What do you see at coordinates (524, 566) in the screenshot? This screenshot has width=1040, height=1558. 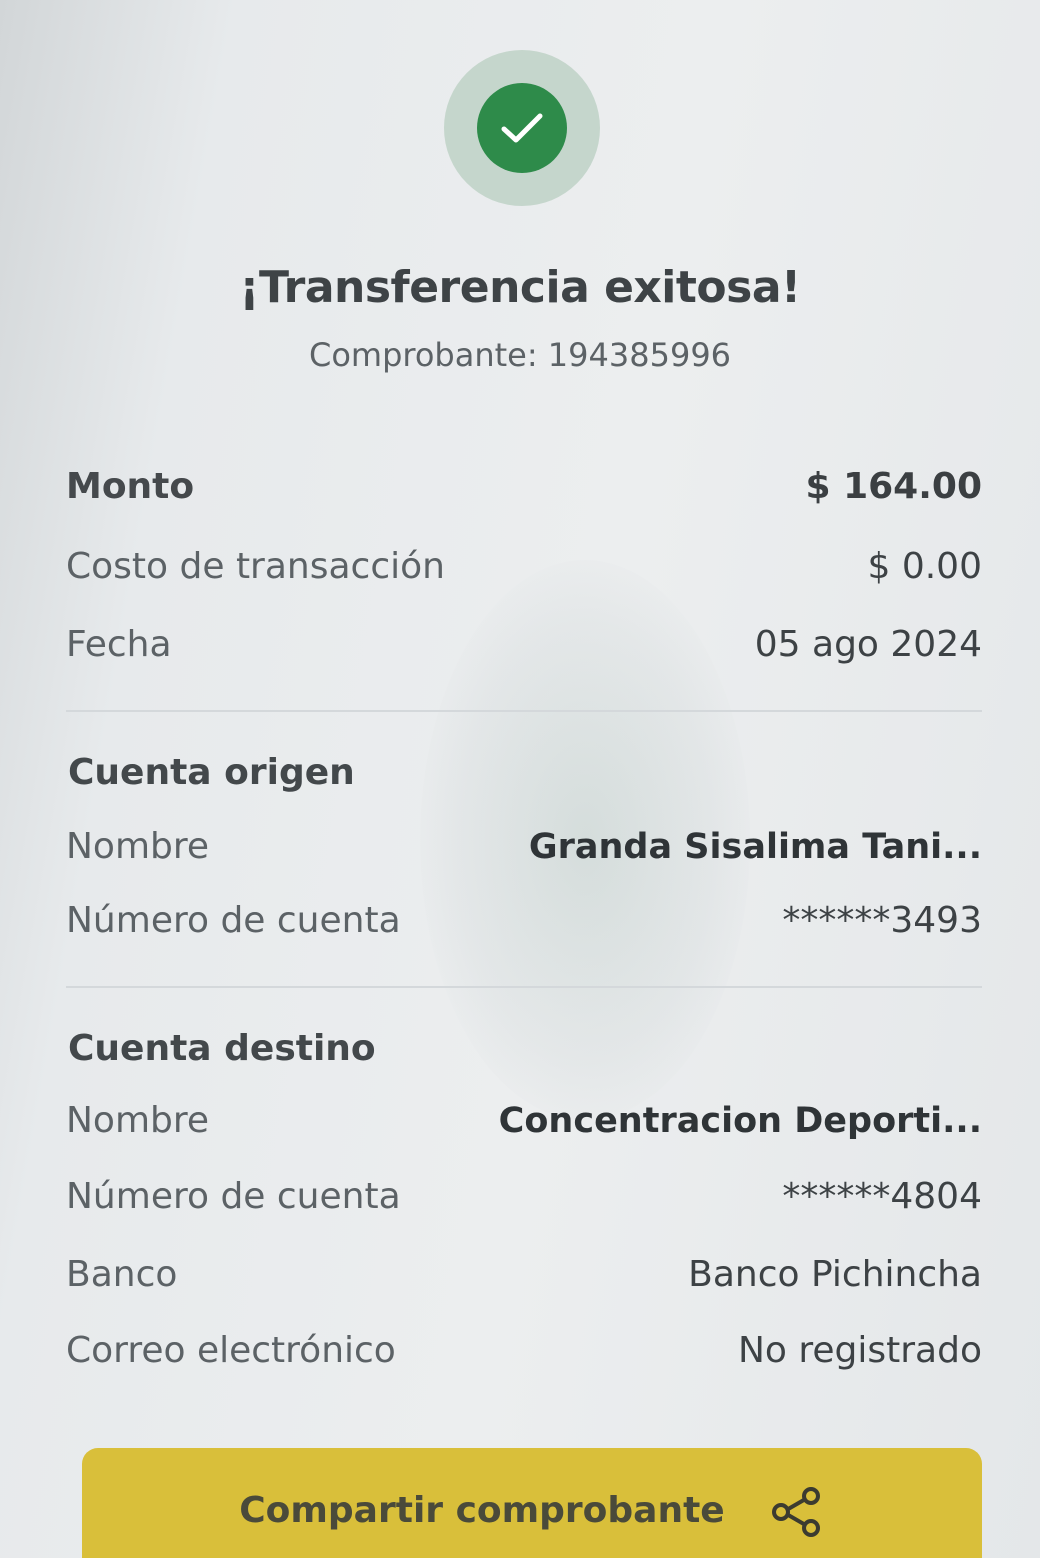 I see `fee-row: Costo de transacción $ 0.00` at bounding box center [524, 566].